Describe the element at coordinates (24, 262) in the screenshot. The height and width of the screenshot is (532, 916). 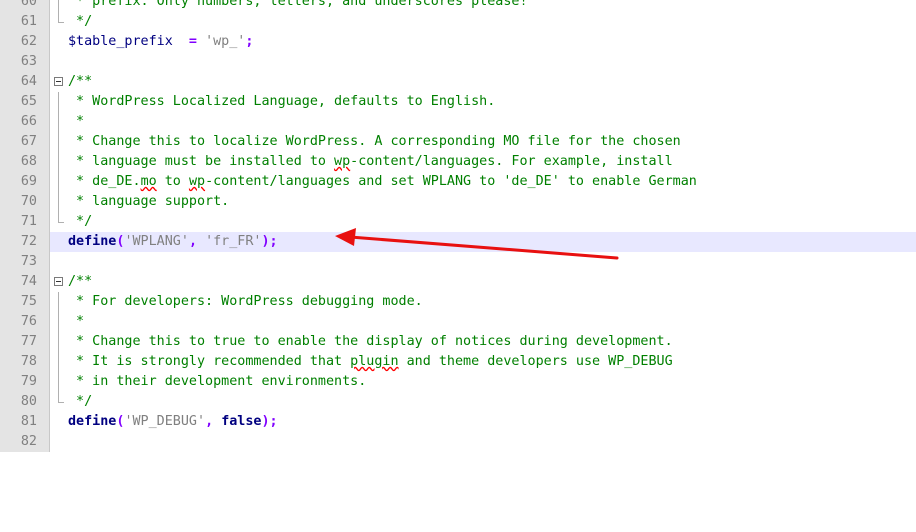
I see `line-number: 73` at that location.